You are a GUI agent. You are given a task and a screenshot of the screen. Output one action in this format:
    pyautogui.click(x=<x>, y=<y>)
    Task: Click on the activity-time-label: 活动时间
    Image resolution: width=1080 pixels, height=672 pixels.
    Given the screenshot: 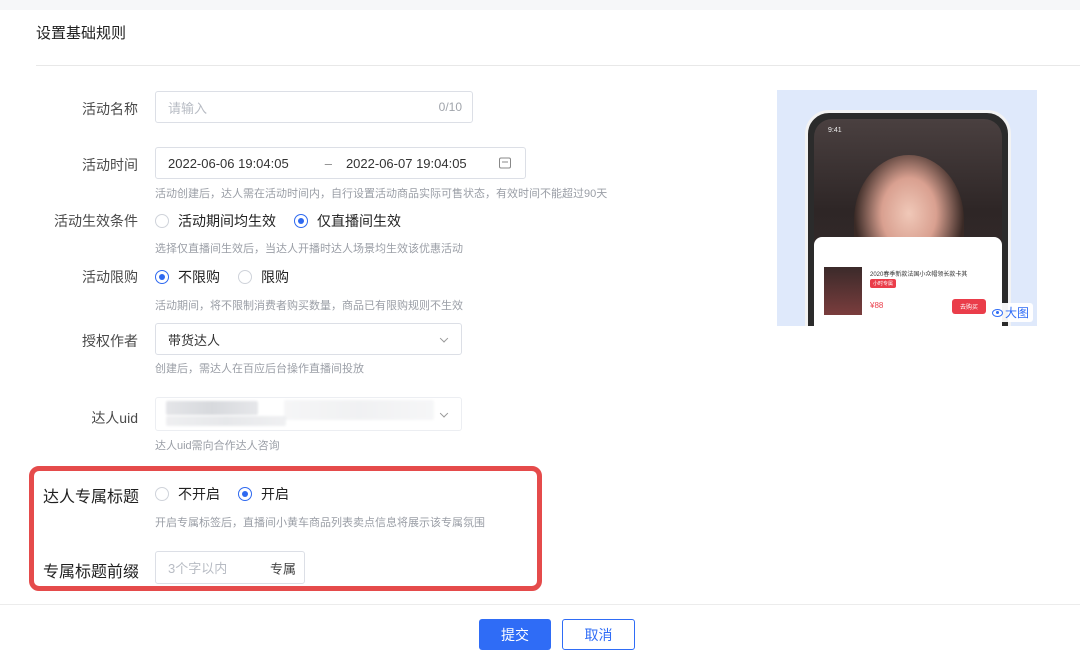 What is the action you would take?
    pyautogui.click(x=110, y=165)
    